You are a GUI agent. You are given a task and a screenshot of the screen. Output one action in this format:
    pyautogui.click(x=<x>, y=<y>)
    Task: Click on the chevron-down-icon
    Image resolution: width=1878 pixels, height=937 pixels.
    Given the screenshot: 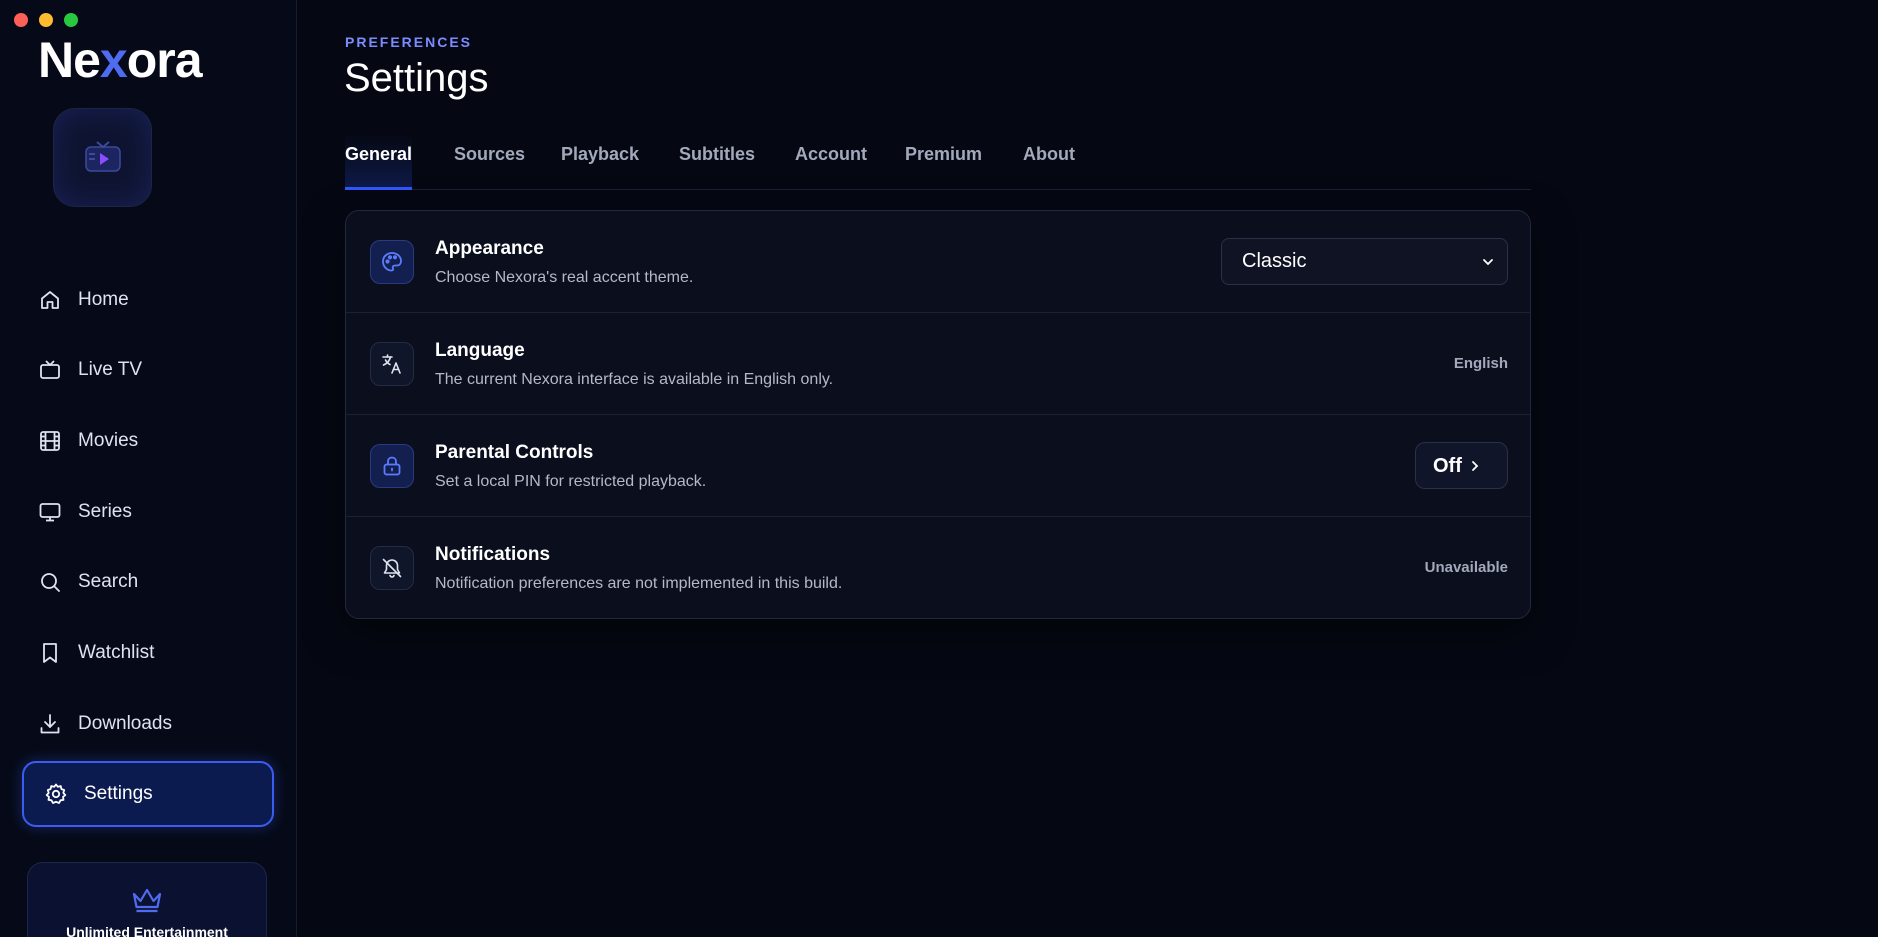 What is the action you would take?
    pyautogui.click(x=1488, y=262)
    